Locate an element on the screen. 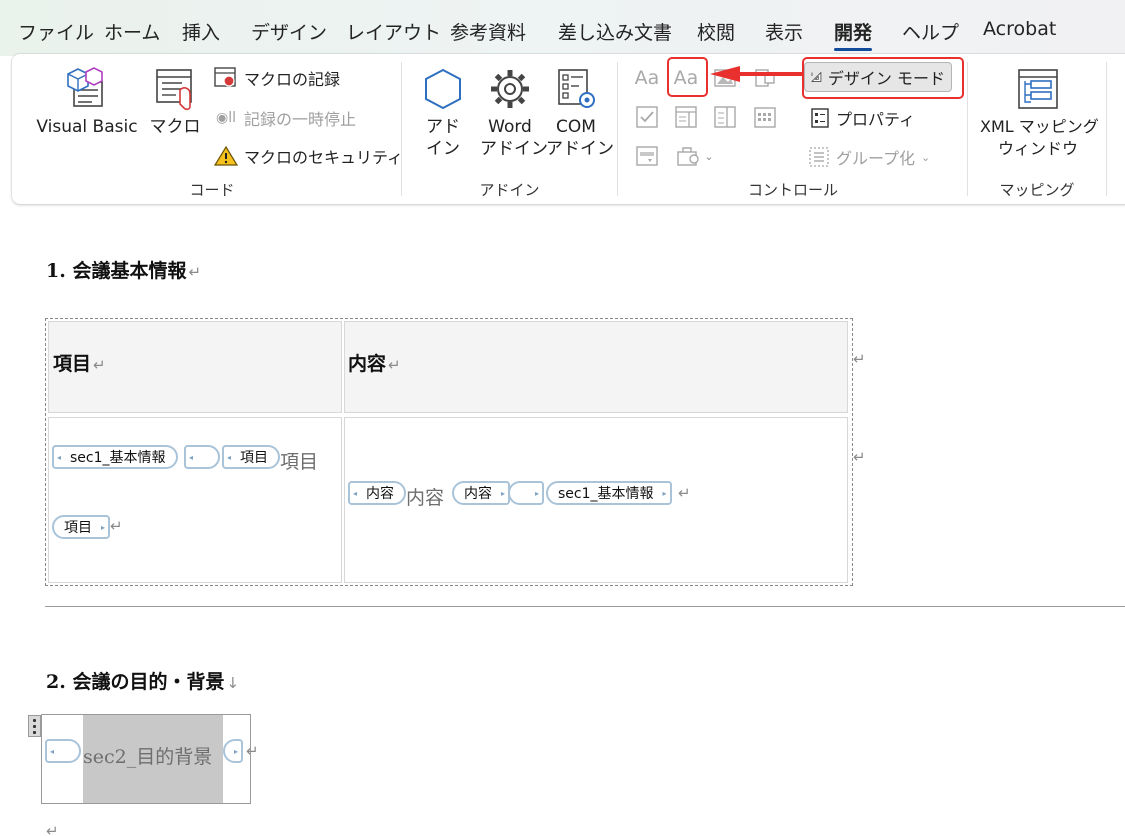 The width and height of the screenshot is (1125, 836). pause-icon: ◉ll is located at coordinates (226, 118).